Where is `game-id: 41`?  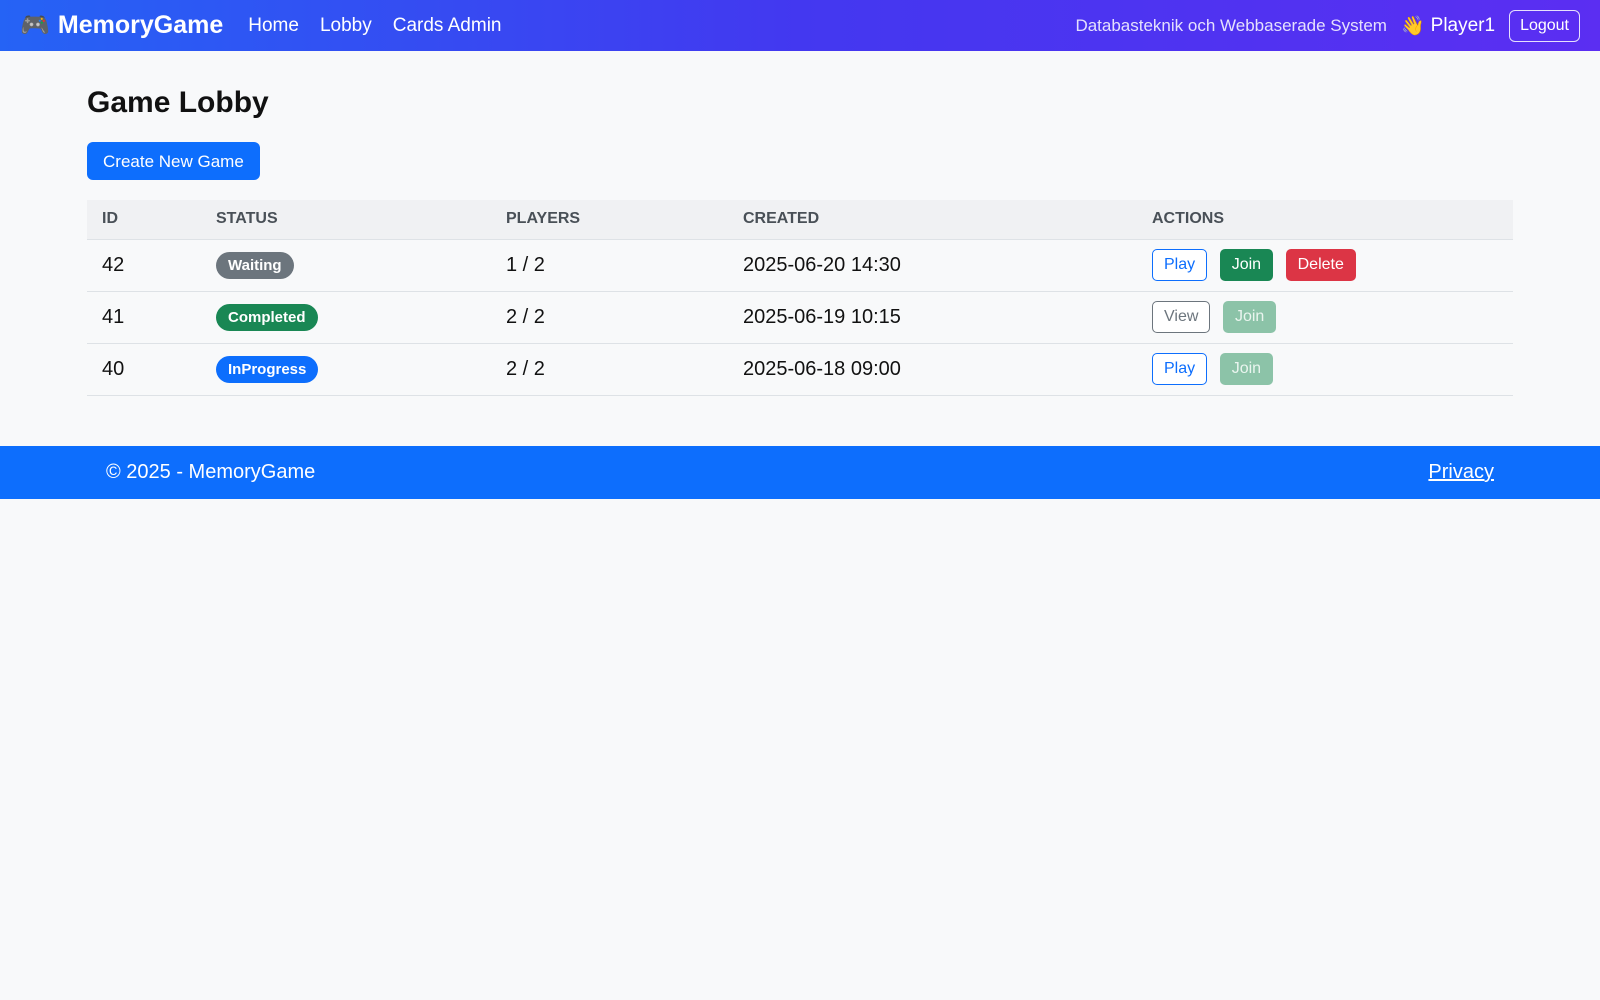
game-id: 41 is located at coordinates (144, 317).